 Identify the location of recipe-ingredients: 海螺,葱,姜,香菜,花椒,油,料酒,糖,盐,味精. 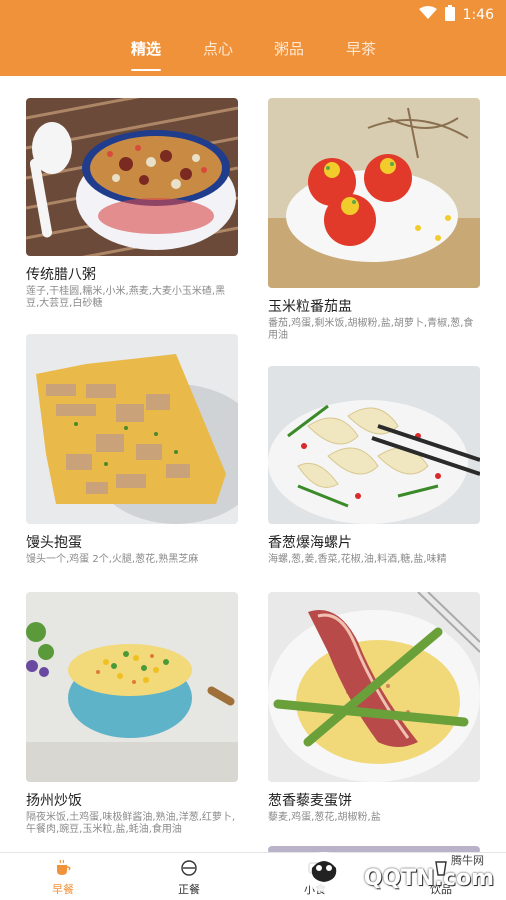
(357, 559).